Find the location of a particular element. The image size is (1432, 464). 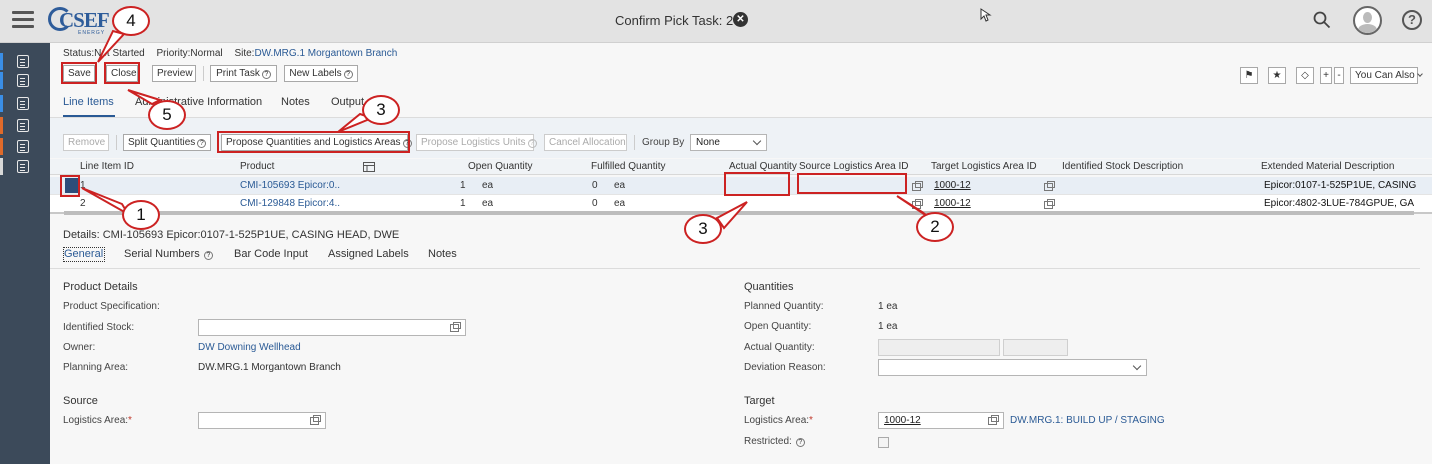

target-logistics-area-label: Logistics Area:* is located at coordinates (778, 420).